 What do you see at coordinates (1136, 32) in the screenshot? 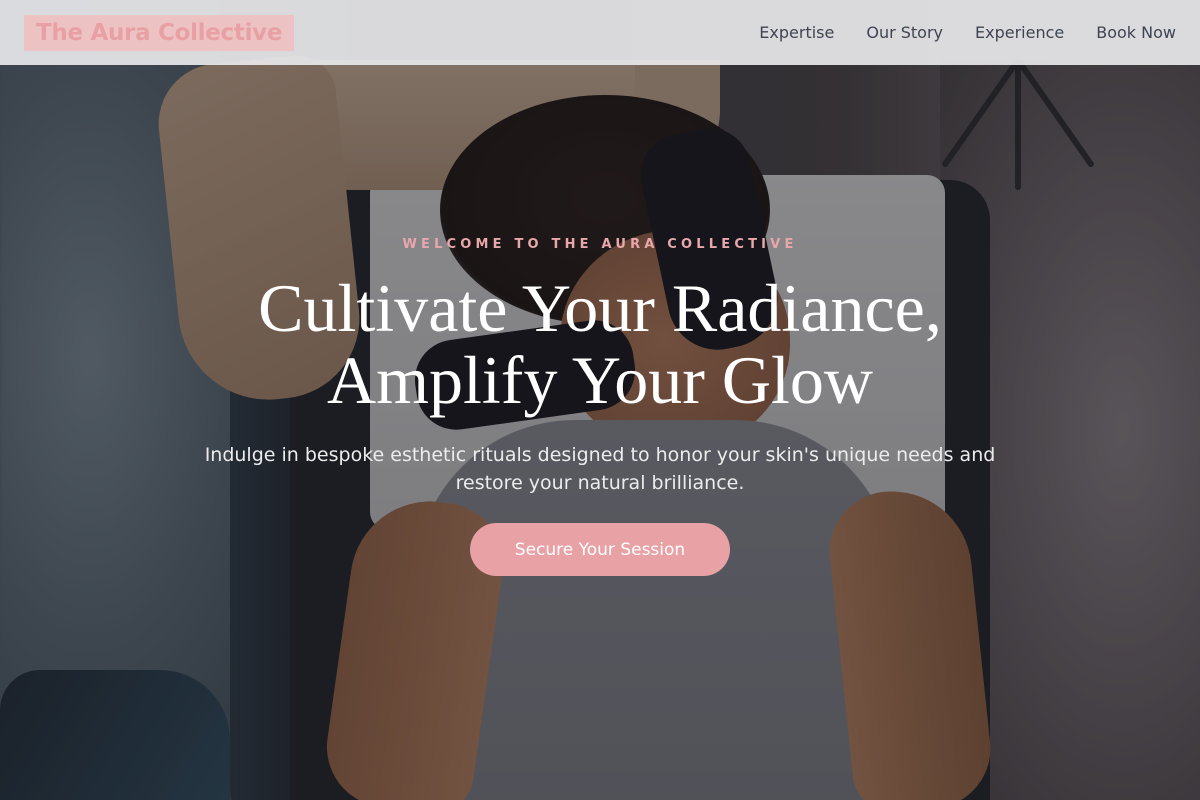
I see `nav-link-book-now: Book Now` at bounding box center [1136, 32].